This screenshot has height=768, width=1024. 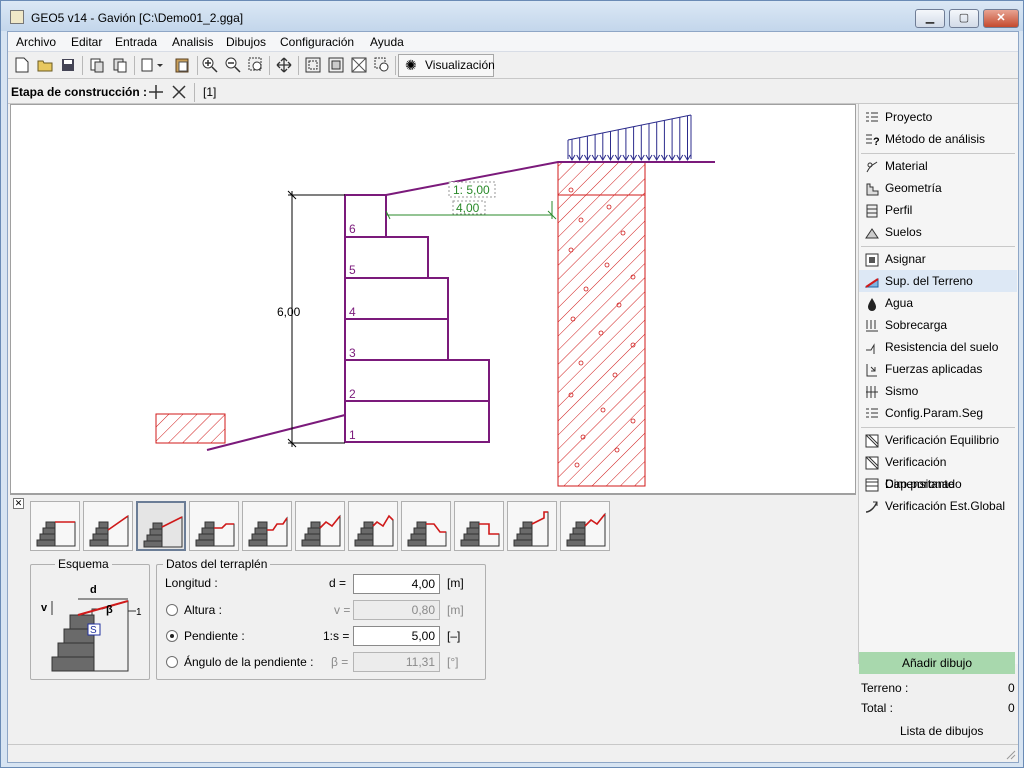 What do you see at coordinates (284, 65) in the screenshot?
I see `pan-move-icon` at bounding box center [284, 65].